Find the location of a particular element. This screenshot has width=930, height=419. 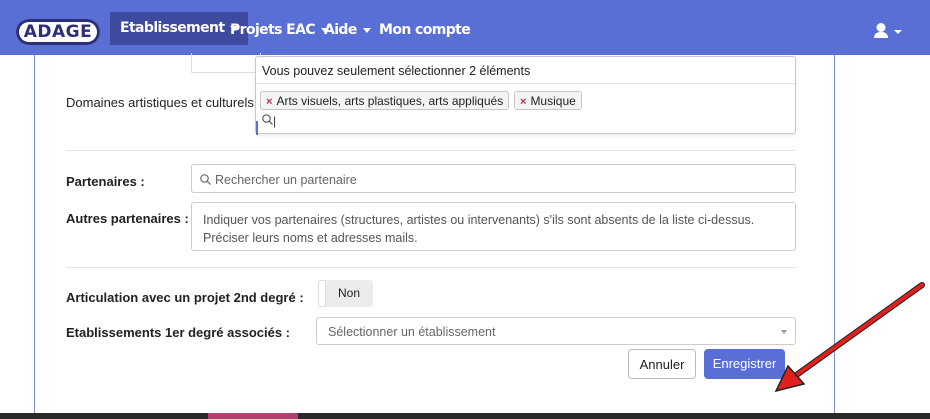

toggle-knob is located at coordinates (322, 293).